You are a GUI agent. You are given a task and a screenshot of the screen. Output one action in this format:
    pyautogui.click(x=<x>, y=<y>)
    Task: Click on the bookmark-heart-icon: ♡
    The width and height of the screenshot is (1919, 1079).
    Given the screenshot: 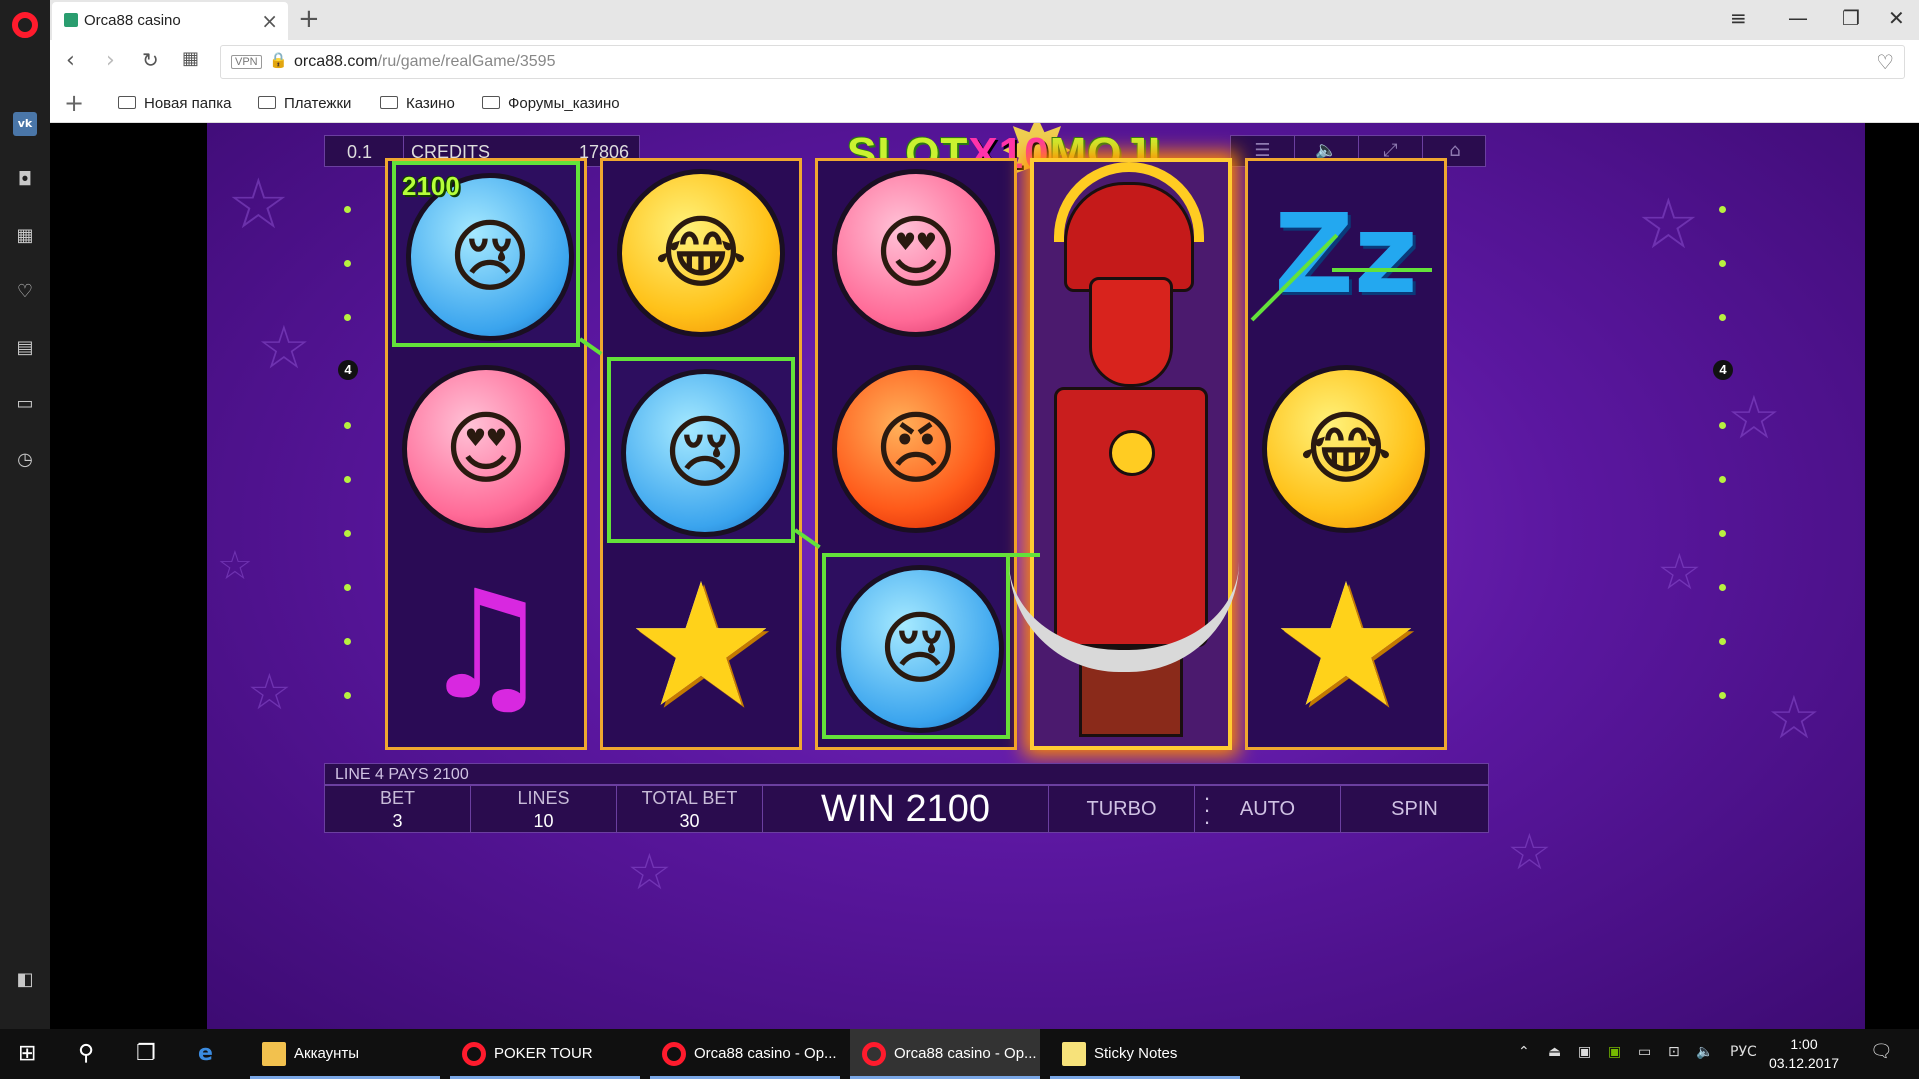 What is the action you would take?
    pyautogui.click(x=1885, y=62)
    